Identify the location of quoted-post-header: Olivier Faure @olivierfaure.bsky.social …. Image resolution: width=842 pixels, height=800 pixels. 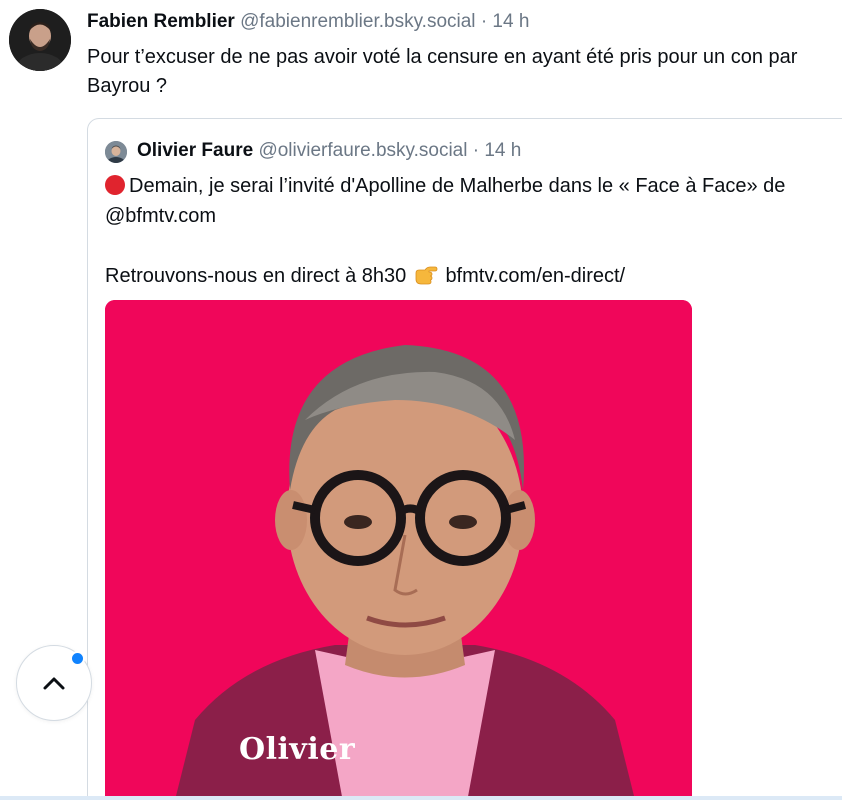
(329, 151).